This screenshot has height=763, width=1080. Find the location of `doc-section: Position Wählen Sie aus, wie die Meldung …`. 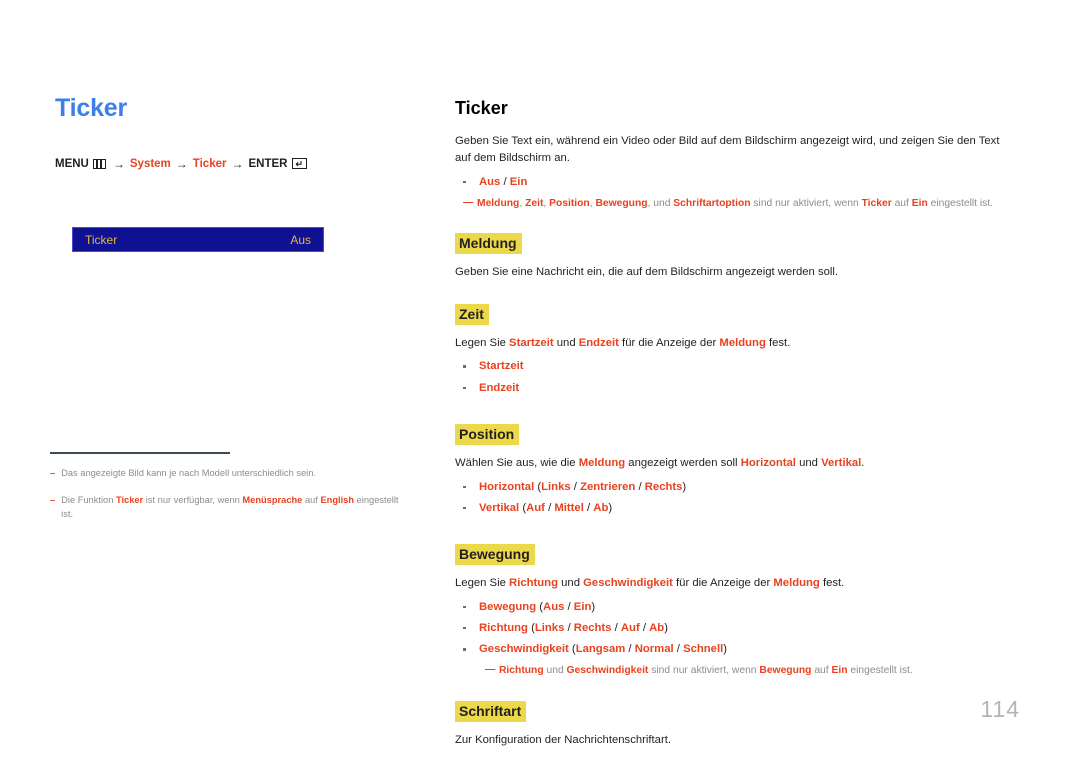

doc-section: Position Wählen Sie aus, wie die Meldung … is located at coordinates (735, 459).